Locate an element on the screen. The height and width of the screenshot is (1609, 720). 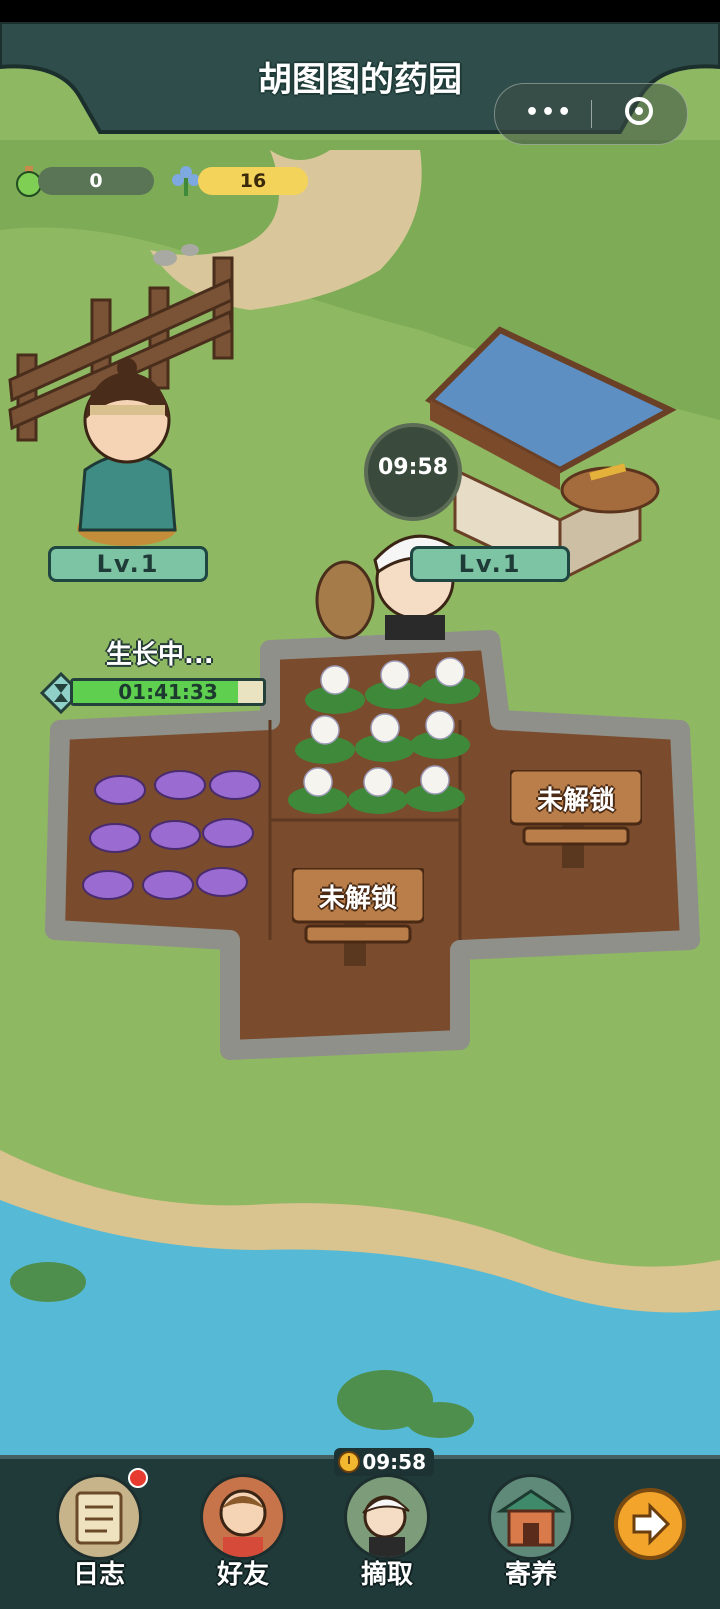
herb-count: 16 is located at coordinates (253, 181).